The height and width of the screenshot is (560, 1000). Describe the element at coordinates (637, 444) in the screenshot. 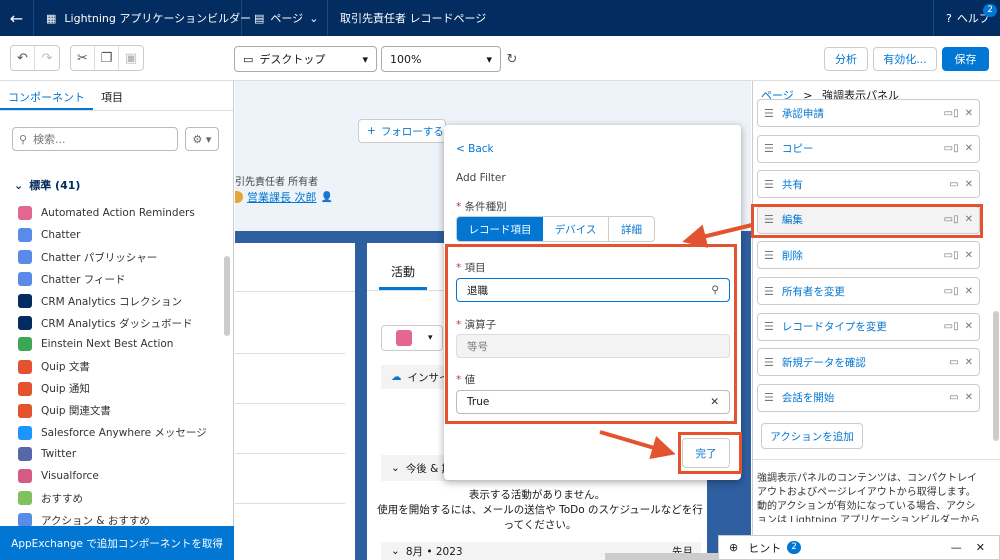

I see `arrow-to-done` at that location.